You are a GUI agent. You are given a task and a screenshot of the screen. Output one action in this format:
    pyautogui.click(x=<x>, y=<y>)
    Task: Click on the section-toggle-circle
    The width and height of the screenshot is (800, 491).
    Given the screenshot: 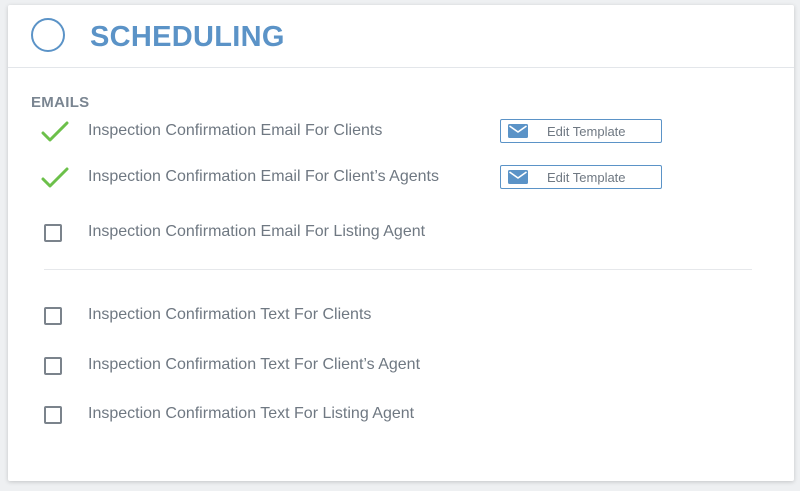 What is the action you would take?
    pyautogui.click(x=48, y=35)
    